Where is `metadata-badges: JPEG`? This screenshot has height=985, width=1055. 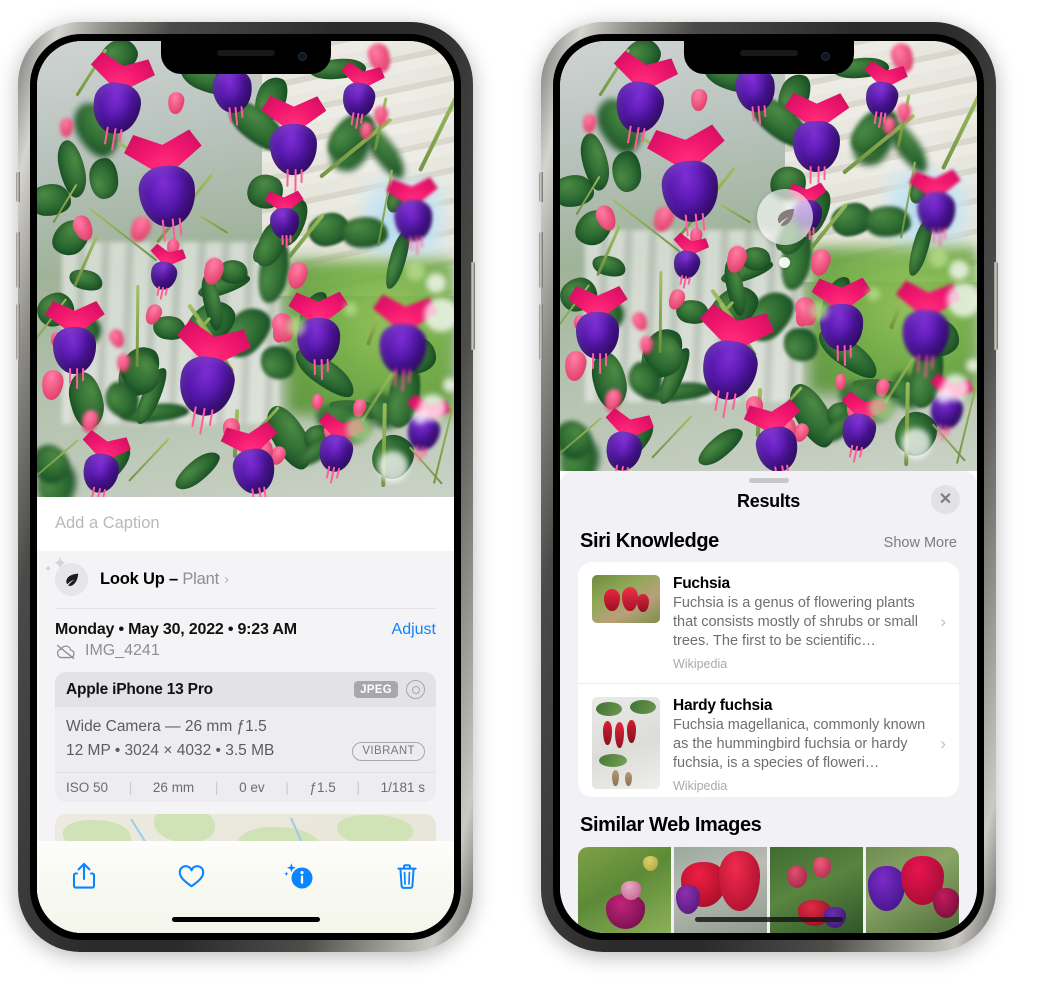 metadata-badges: JPEG is located at coordinates (389, 689).